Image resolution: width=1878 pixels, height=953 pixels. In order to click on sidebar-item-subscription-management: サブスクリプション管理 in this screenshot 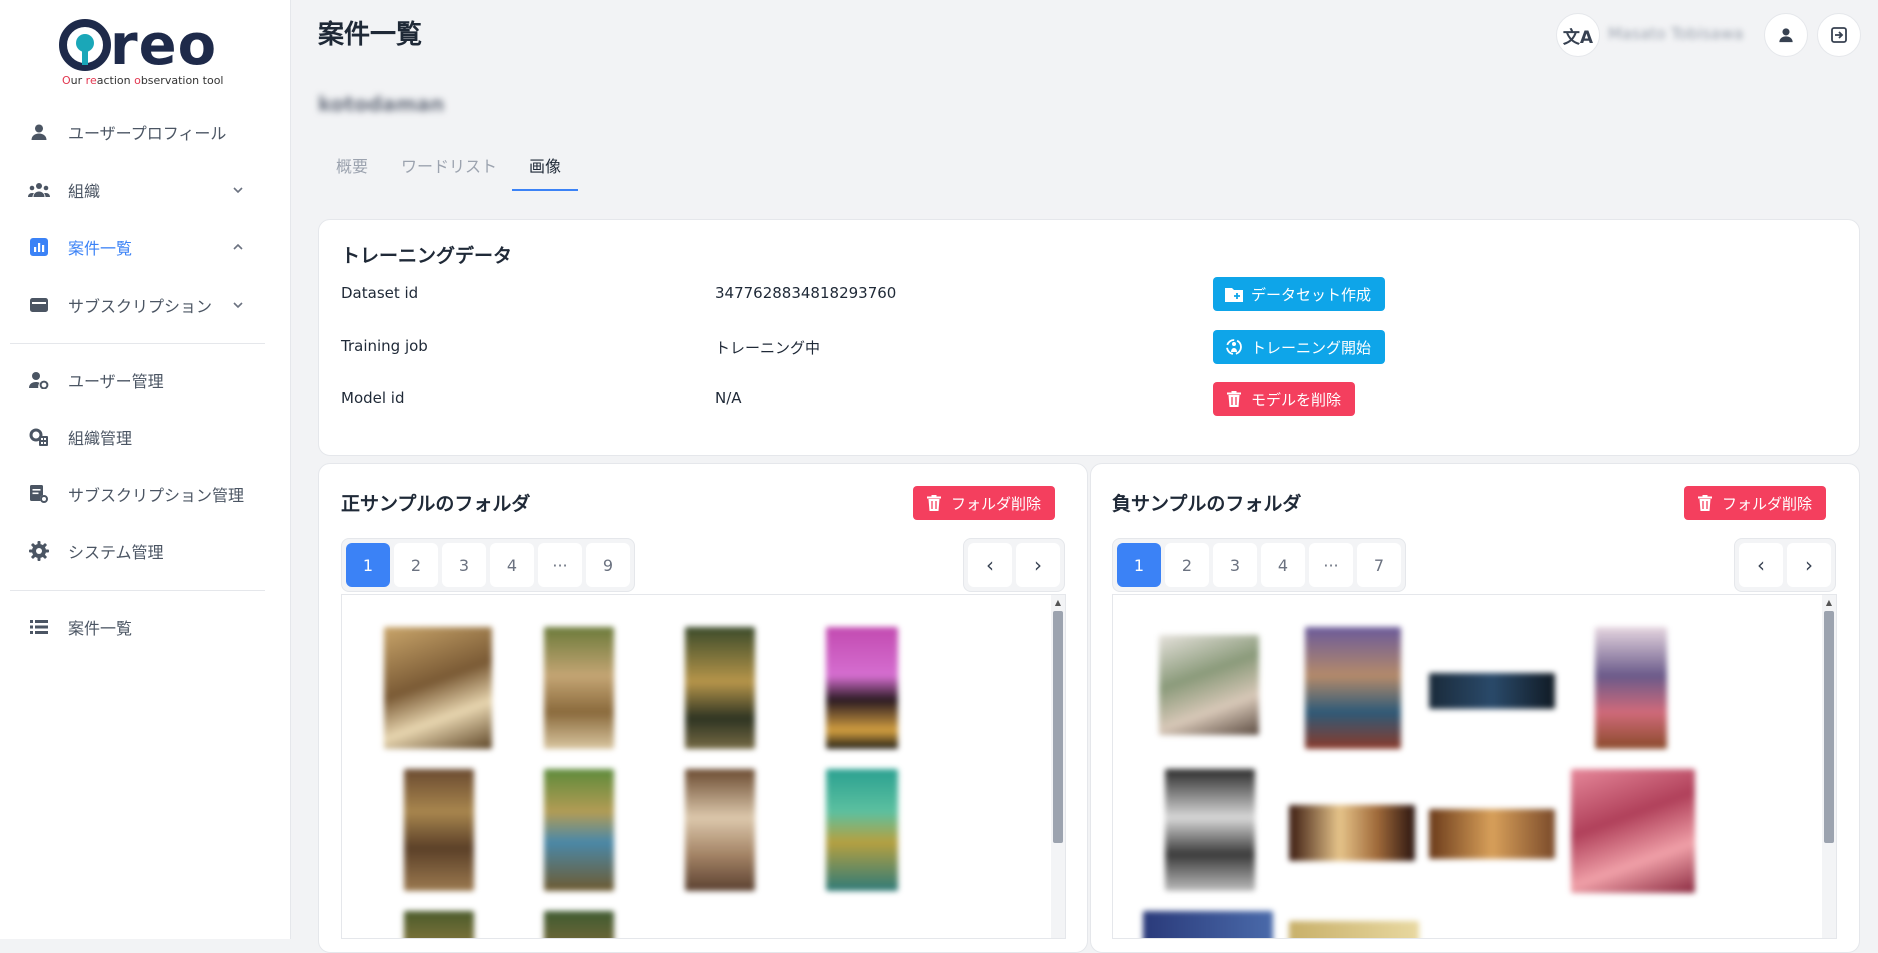, I will do `click(137, 494)`.